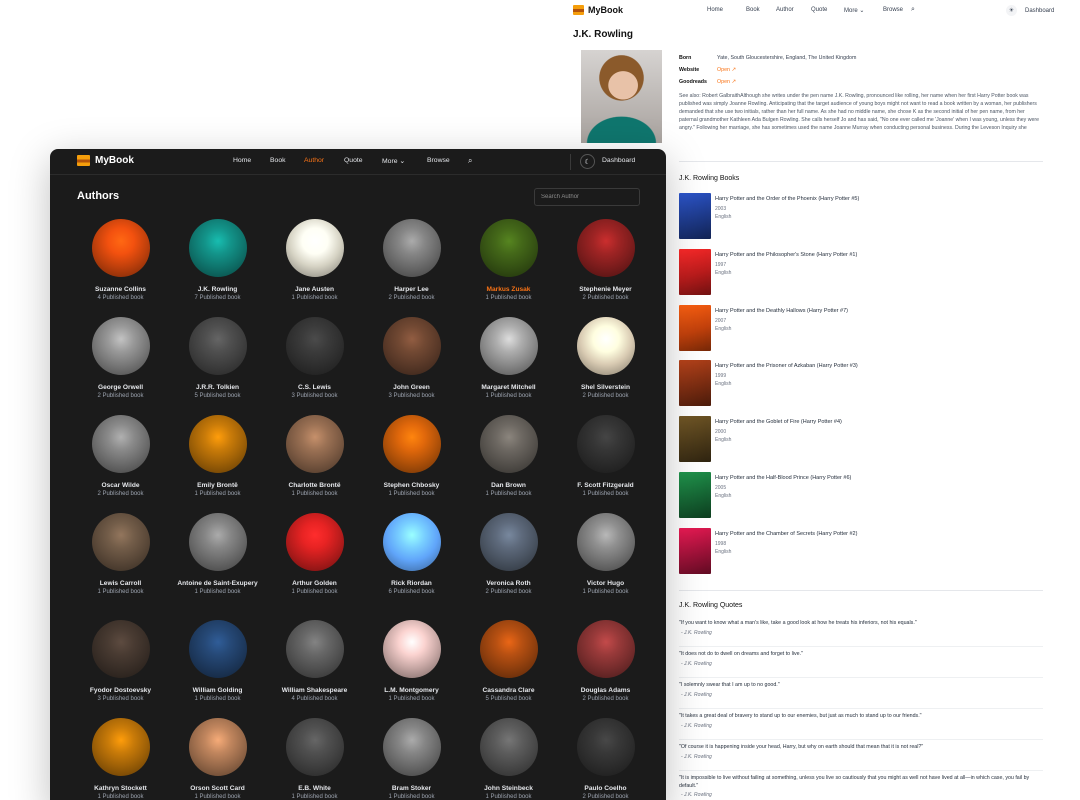 The height and width of the screenshot is (800, 1080). What do you see at coordinates (314, 788) in the screenshot?
I see `author-name: E.B. White` at bounding box center [314, 788].